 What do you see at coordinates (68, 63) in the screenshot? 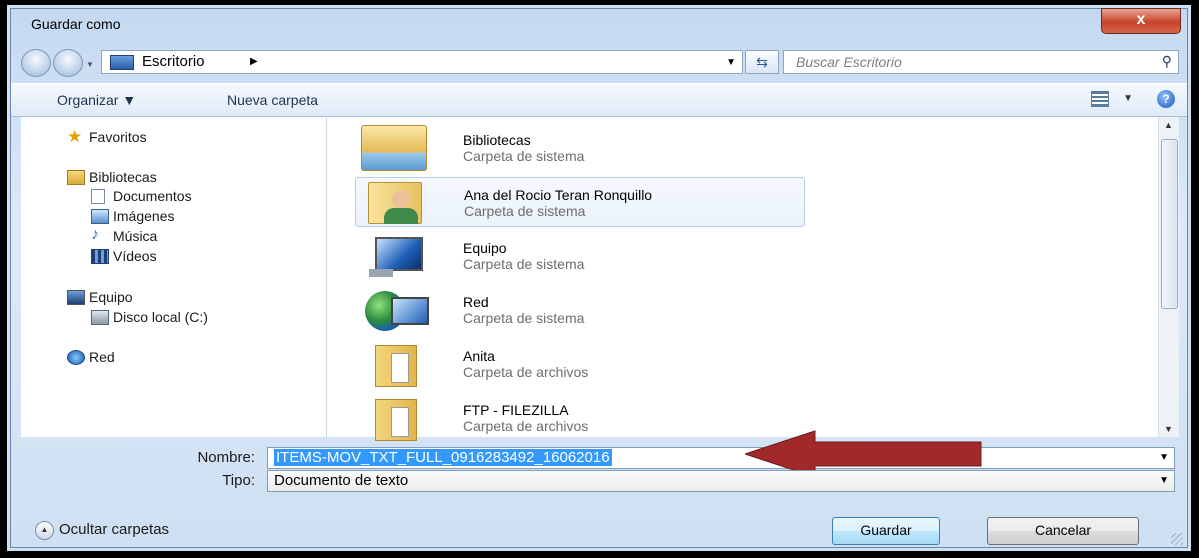
I see `forward-button` at bounding box center [68, 63].